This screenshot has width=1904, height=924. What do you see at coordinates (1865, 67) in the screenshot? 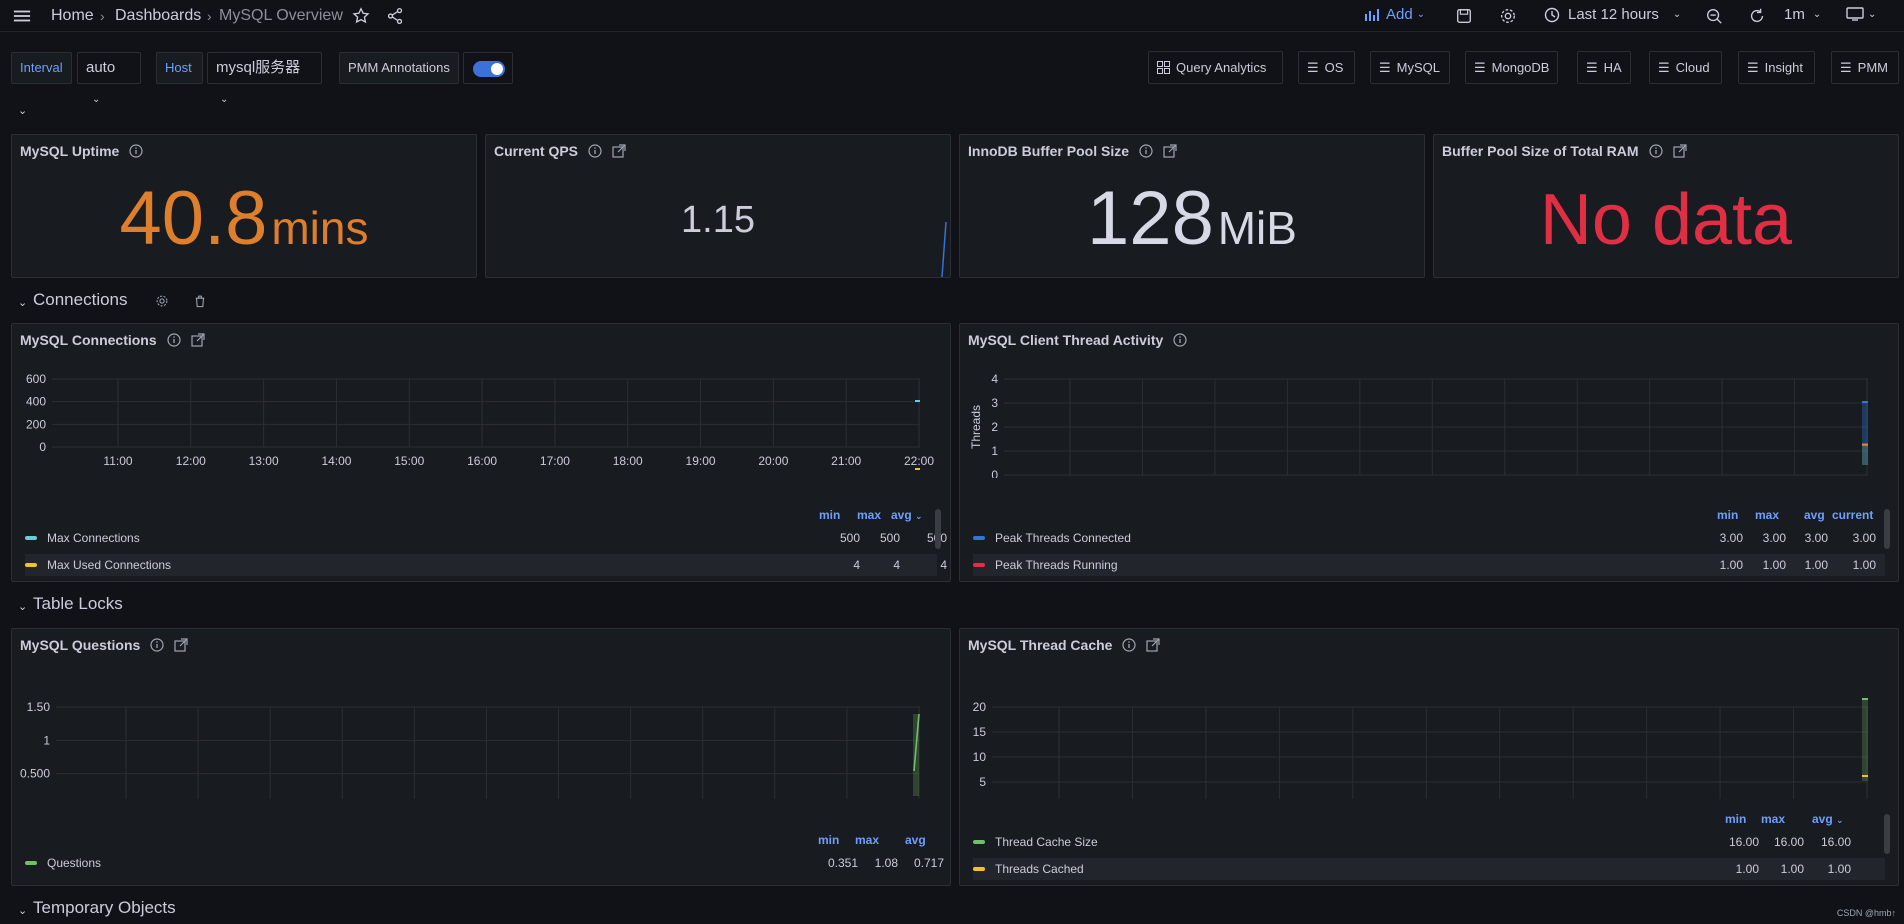
I see `link-pmm: ☰ PMM` at bounding box center [1865, 67].